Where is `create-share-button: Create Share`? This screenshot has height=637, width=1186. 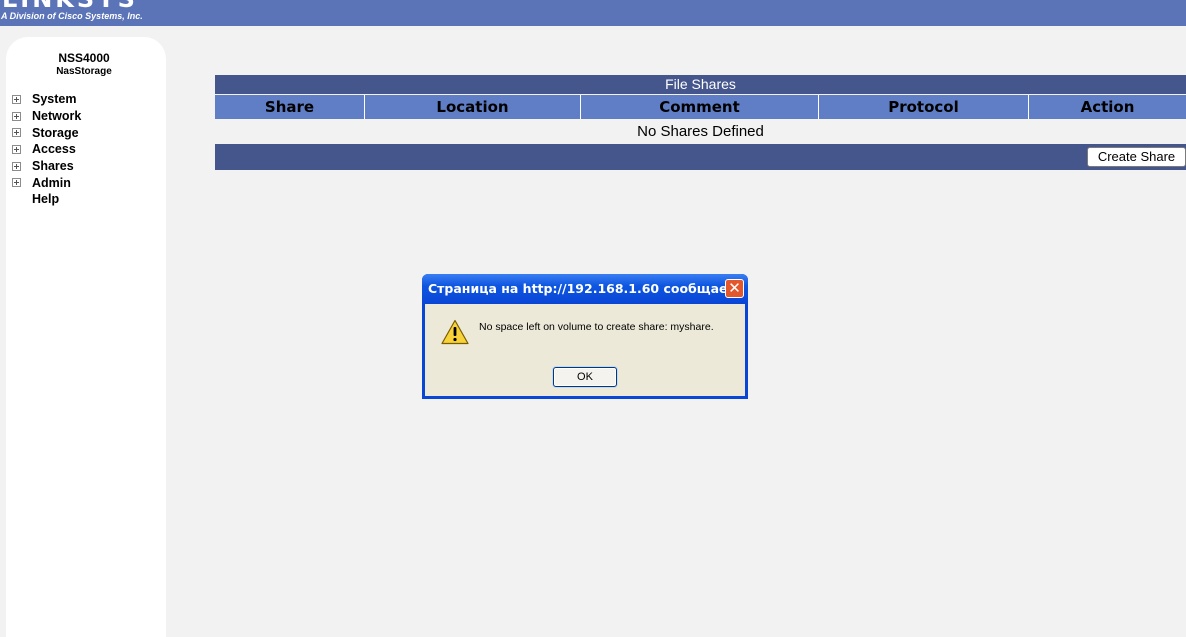
create-share-button: Create Share is located at coordinates (1136, 157).